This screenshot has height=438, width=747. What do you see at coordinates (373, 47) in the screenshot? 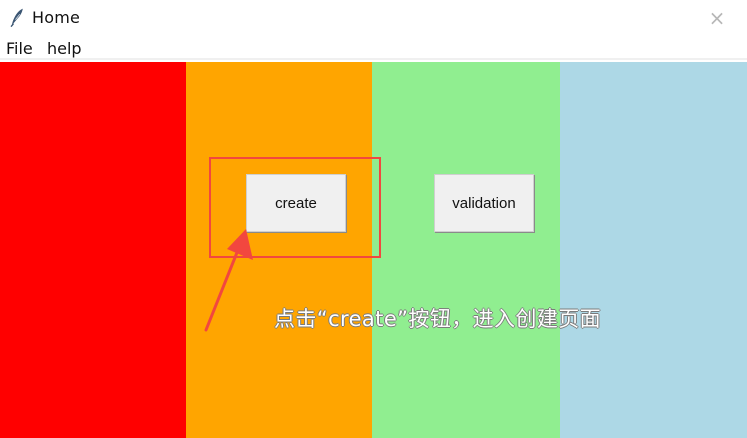
I see `menu-bar: File help` at bounding box center [373, 47].